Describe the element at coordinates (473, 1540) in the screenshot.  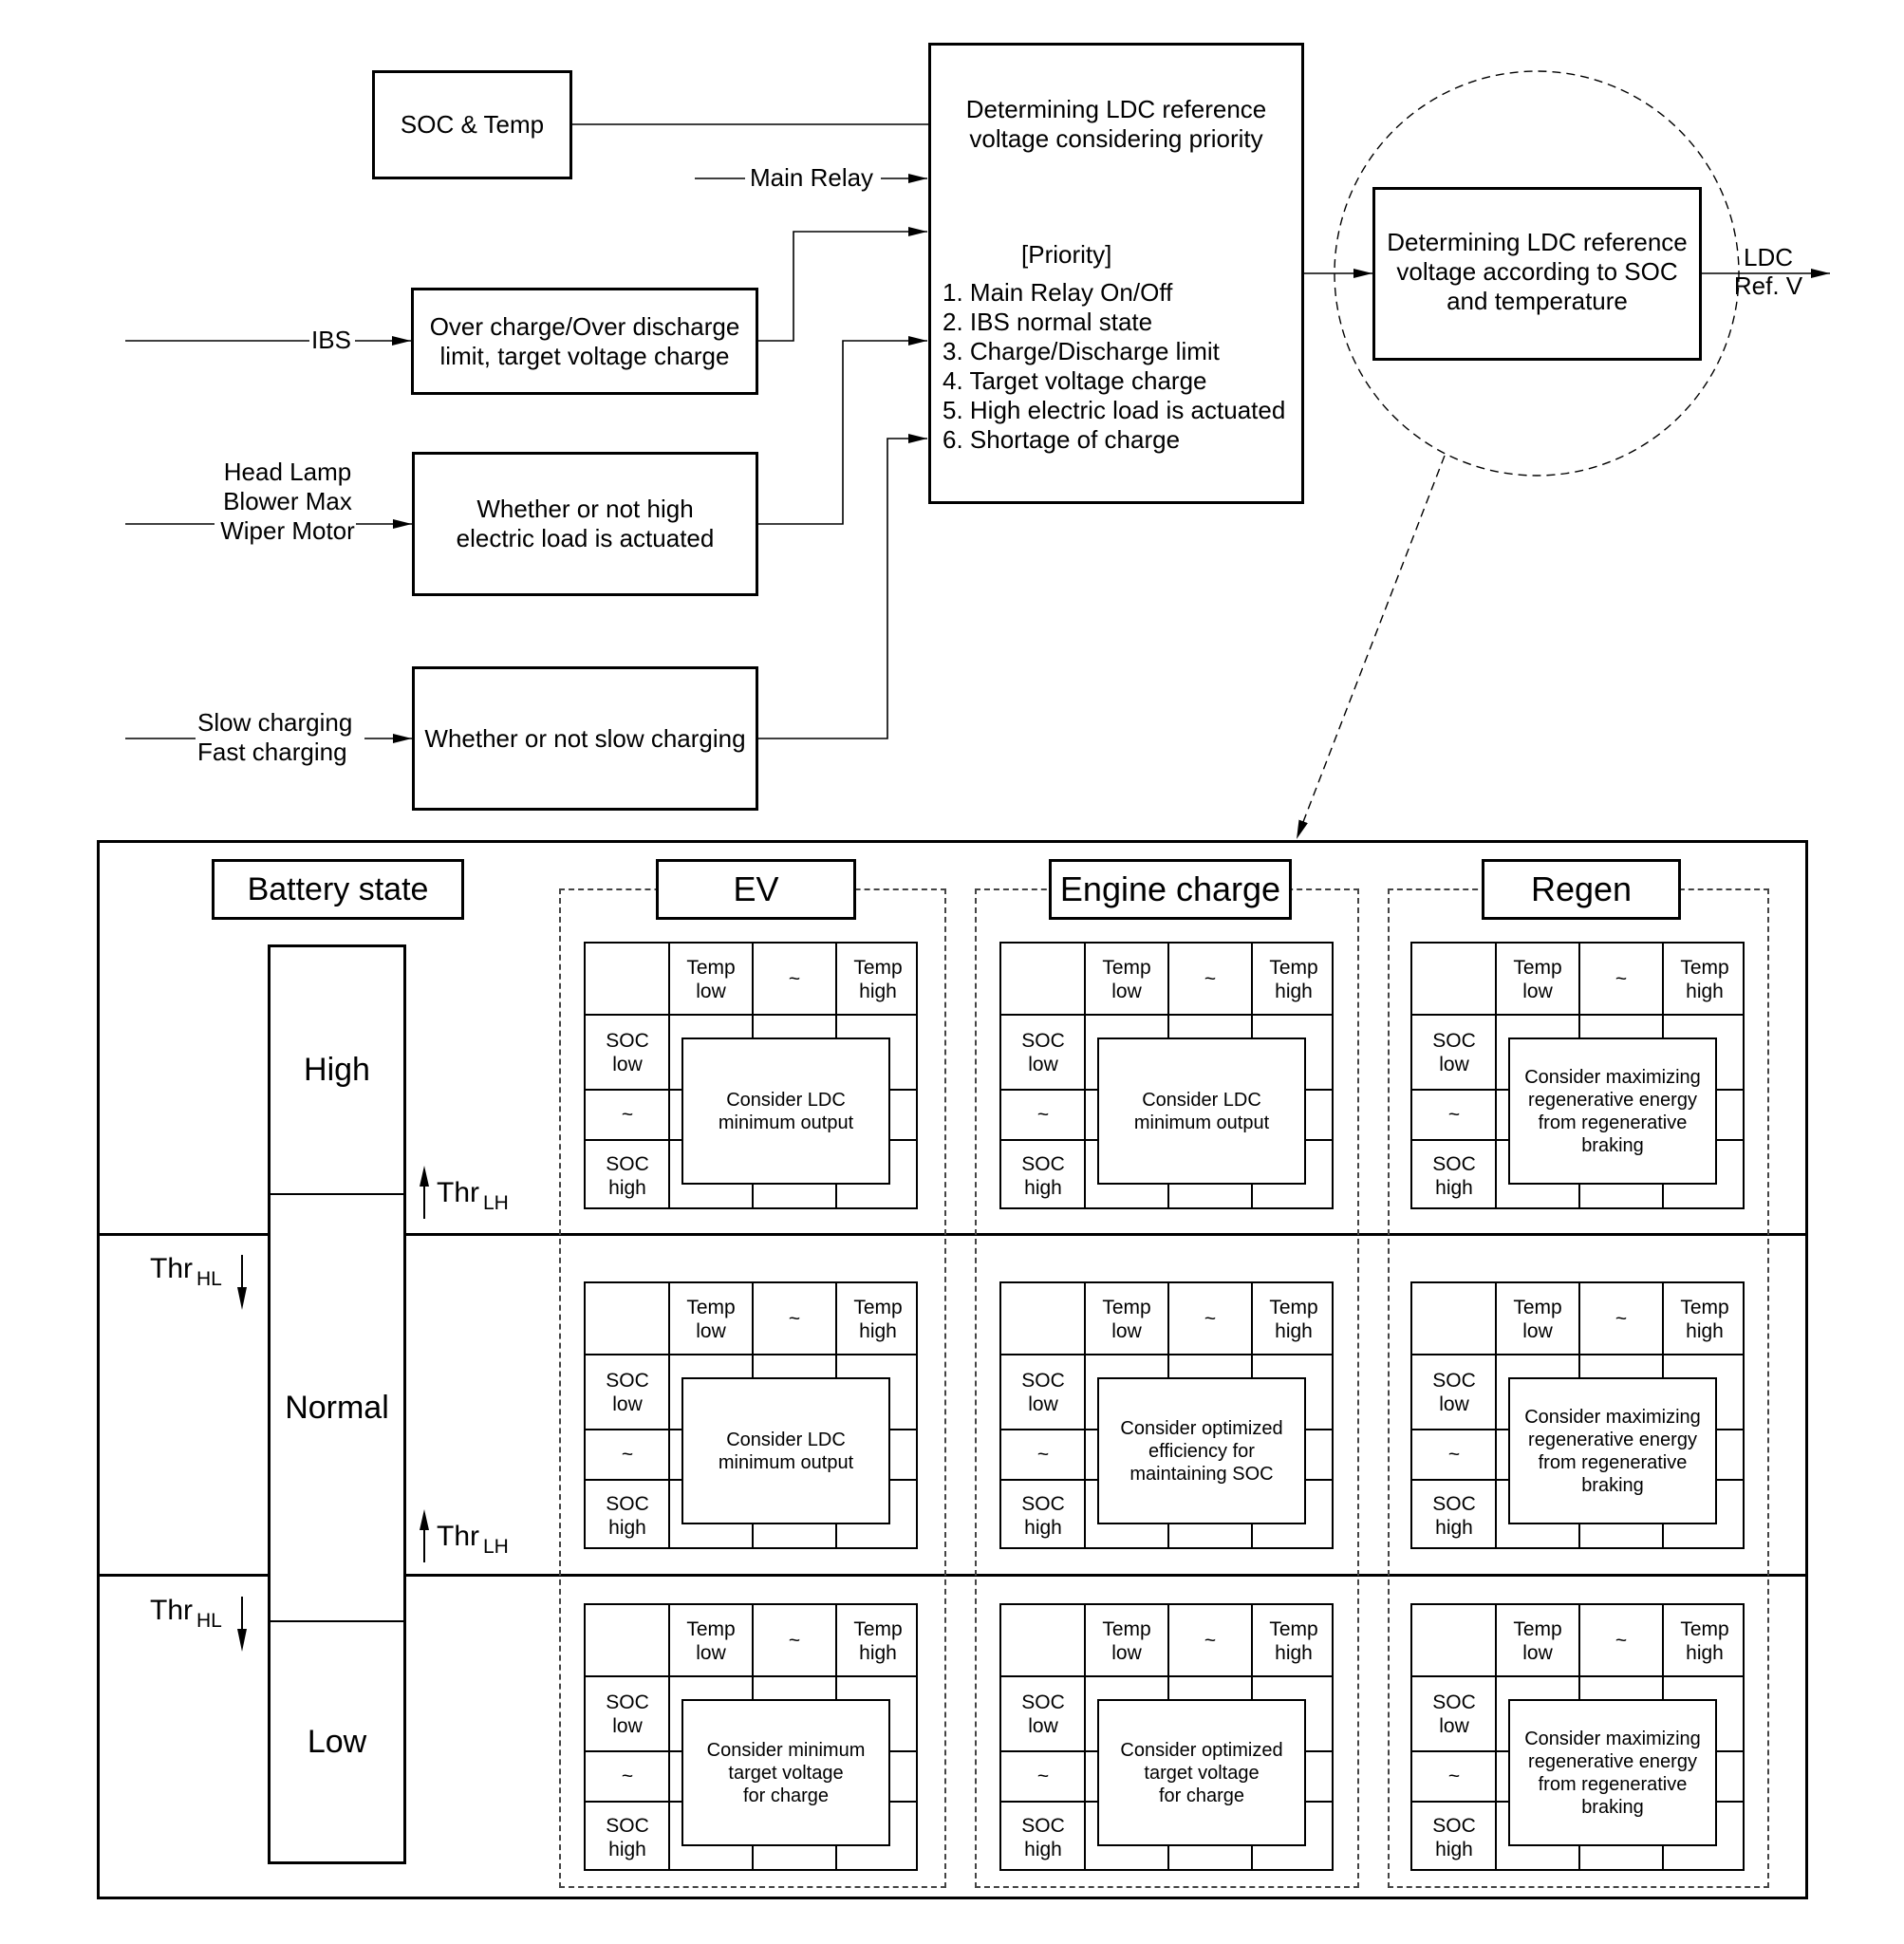
I see `threshold-lh-label: Thr LH` at that location.